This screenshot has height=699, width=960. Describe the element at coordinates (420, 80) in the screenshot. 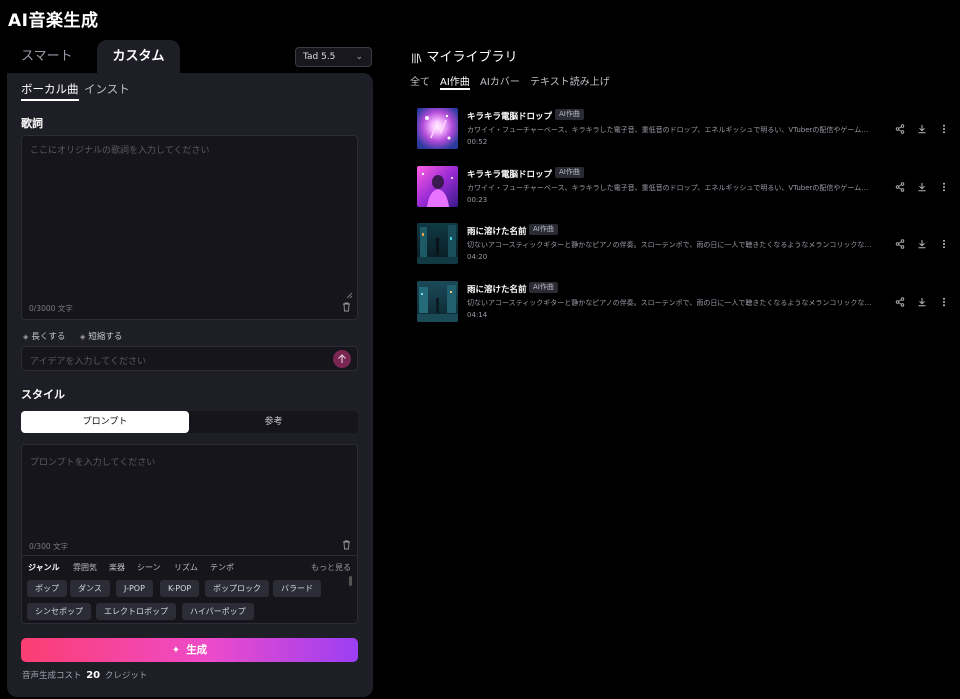

I see `lib-tab-all: 全て` at that location.